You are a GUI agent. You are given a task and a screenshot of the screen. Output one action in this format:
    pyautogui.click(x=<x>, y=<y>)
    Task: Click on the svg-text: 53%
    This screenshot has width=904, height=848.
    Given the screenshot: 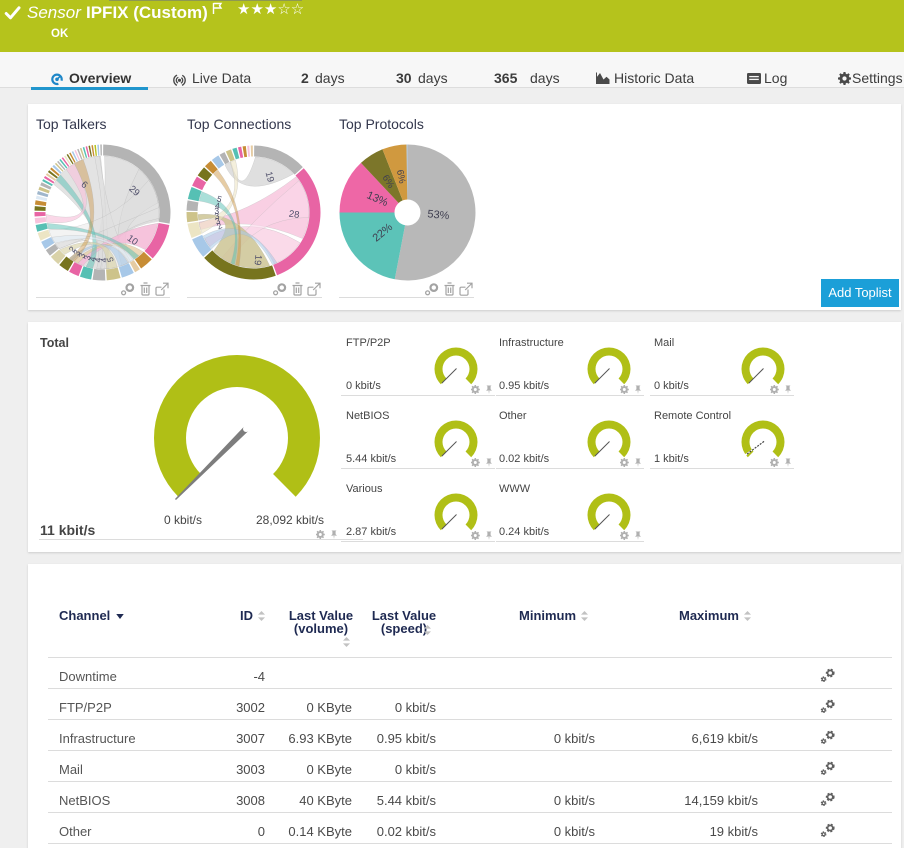 What is the action you would take?
    pyautogui.click(x=438, y=215)
    